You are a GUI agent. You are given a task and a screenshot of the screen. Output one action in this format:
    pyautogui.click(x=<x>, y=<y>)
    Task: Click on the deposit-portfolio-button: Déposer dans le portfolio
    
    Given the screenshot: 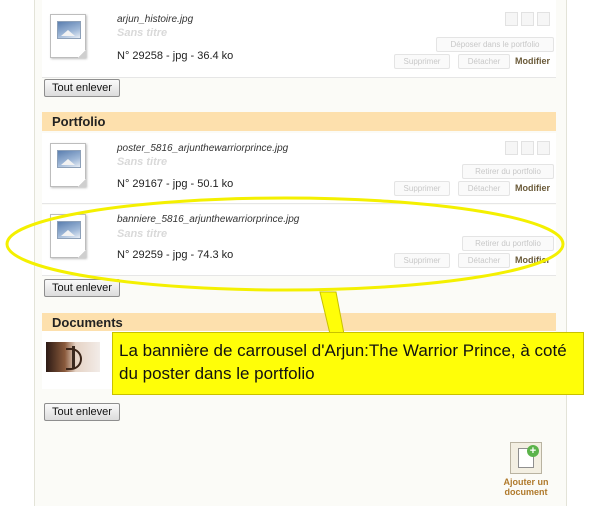 What is the action you would take?
    pyautogui.click(x=495, y=44)
    